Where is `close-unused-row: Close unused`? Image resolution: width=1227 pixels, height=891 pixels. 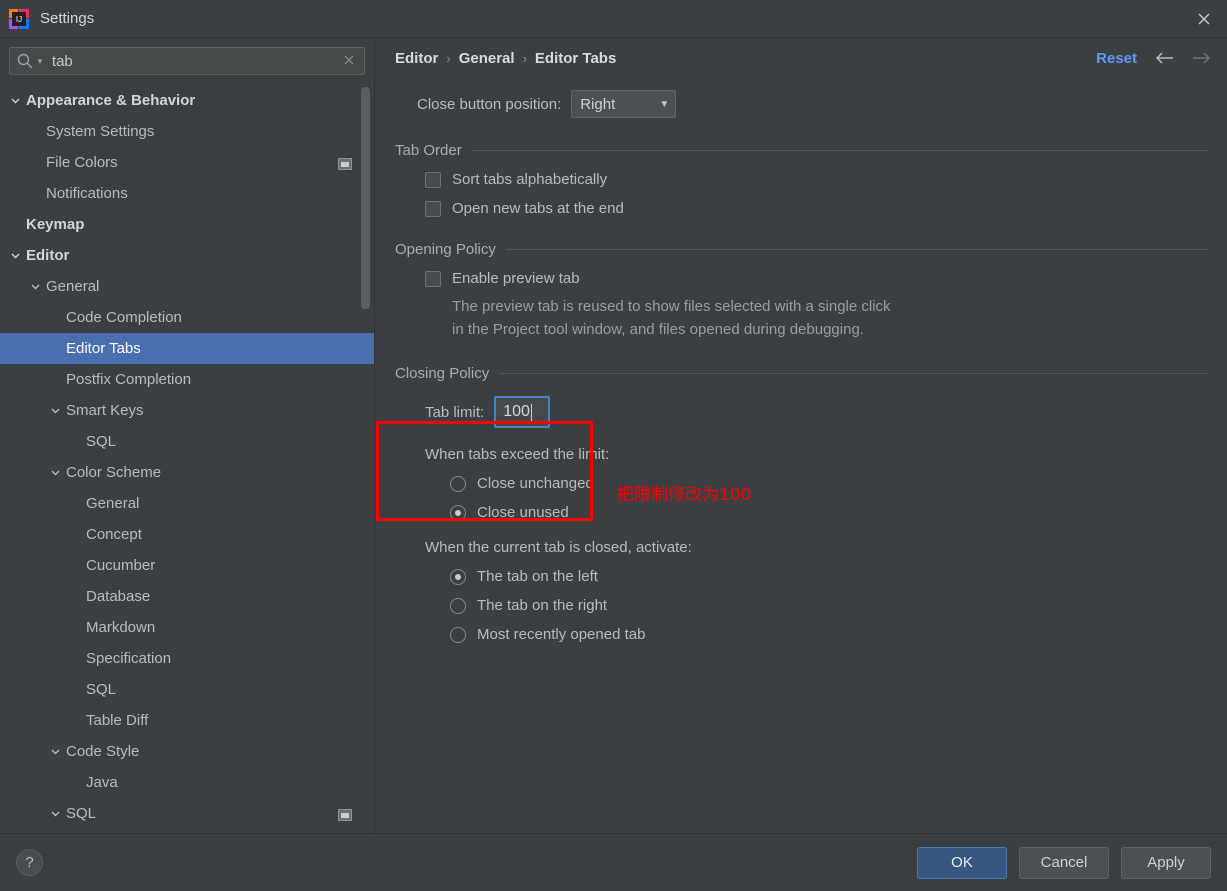 close-unused-row: Close unused is located at coordinates (828, 512).